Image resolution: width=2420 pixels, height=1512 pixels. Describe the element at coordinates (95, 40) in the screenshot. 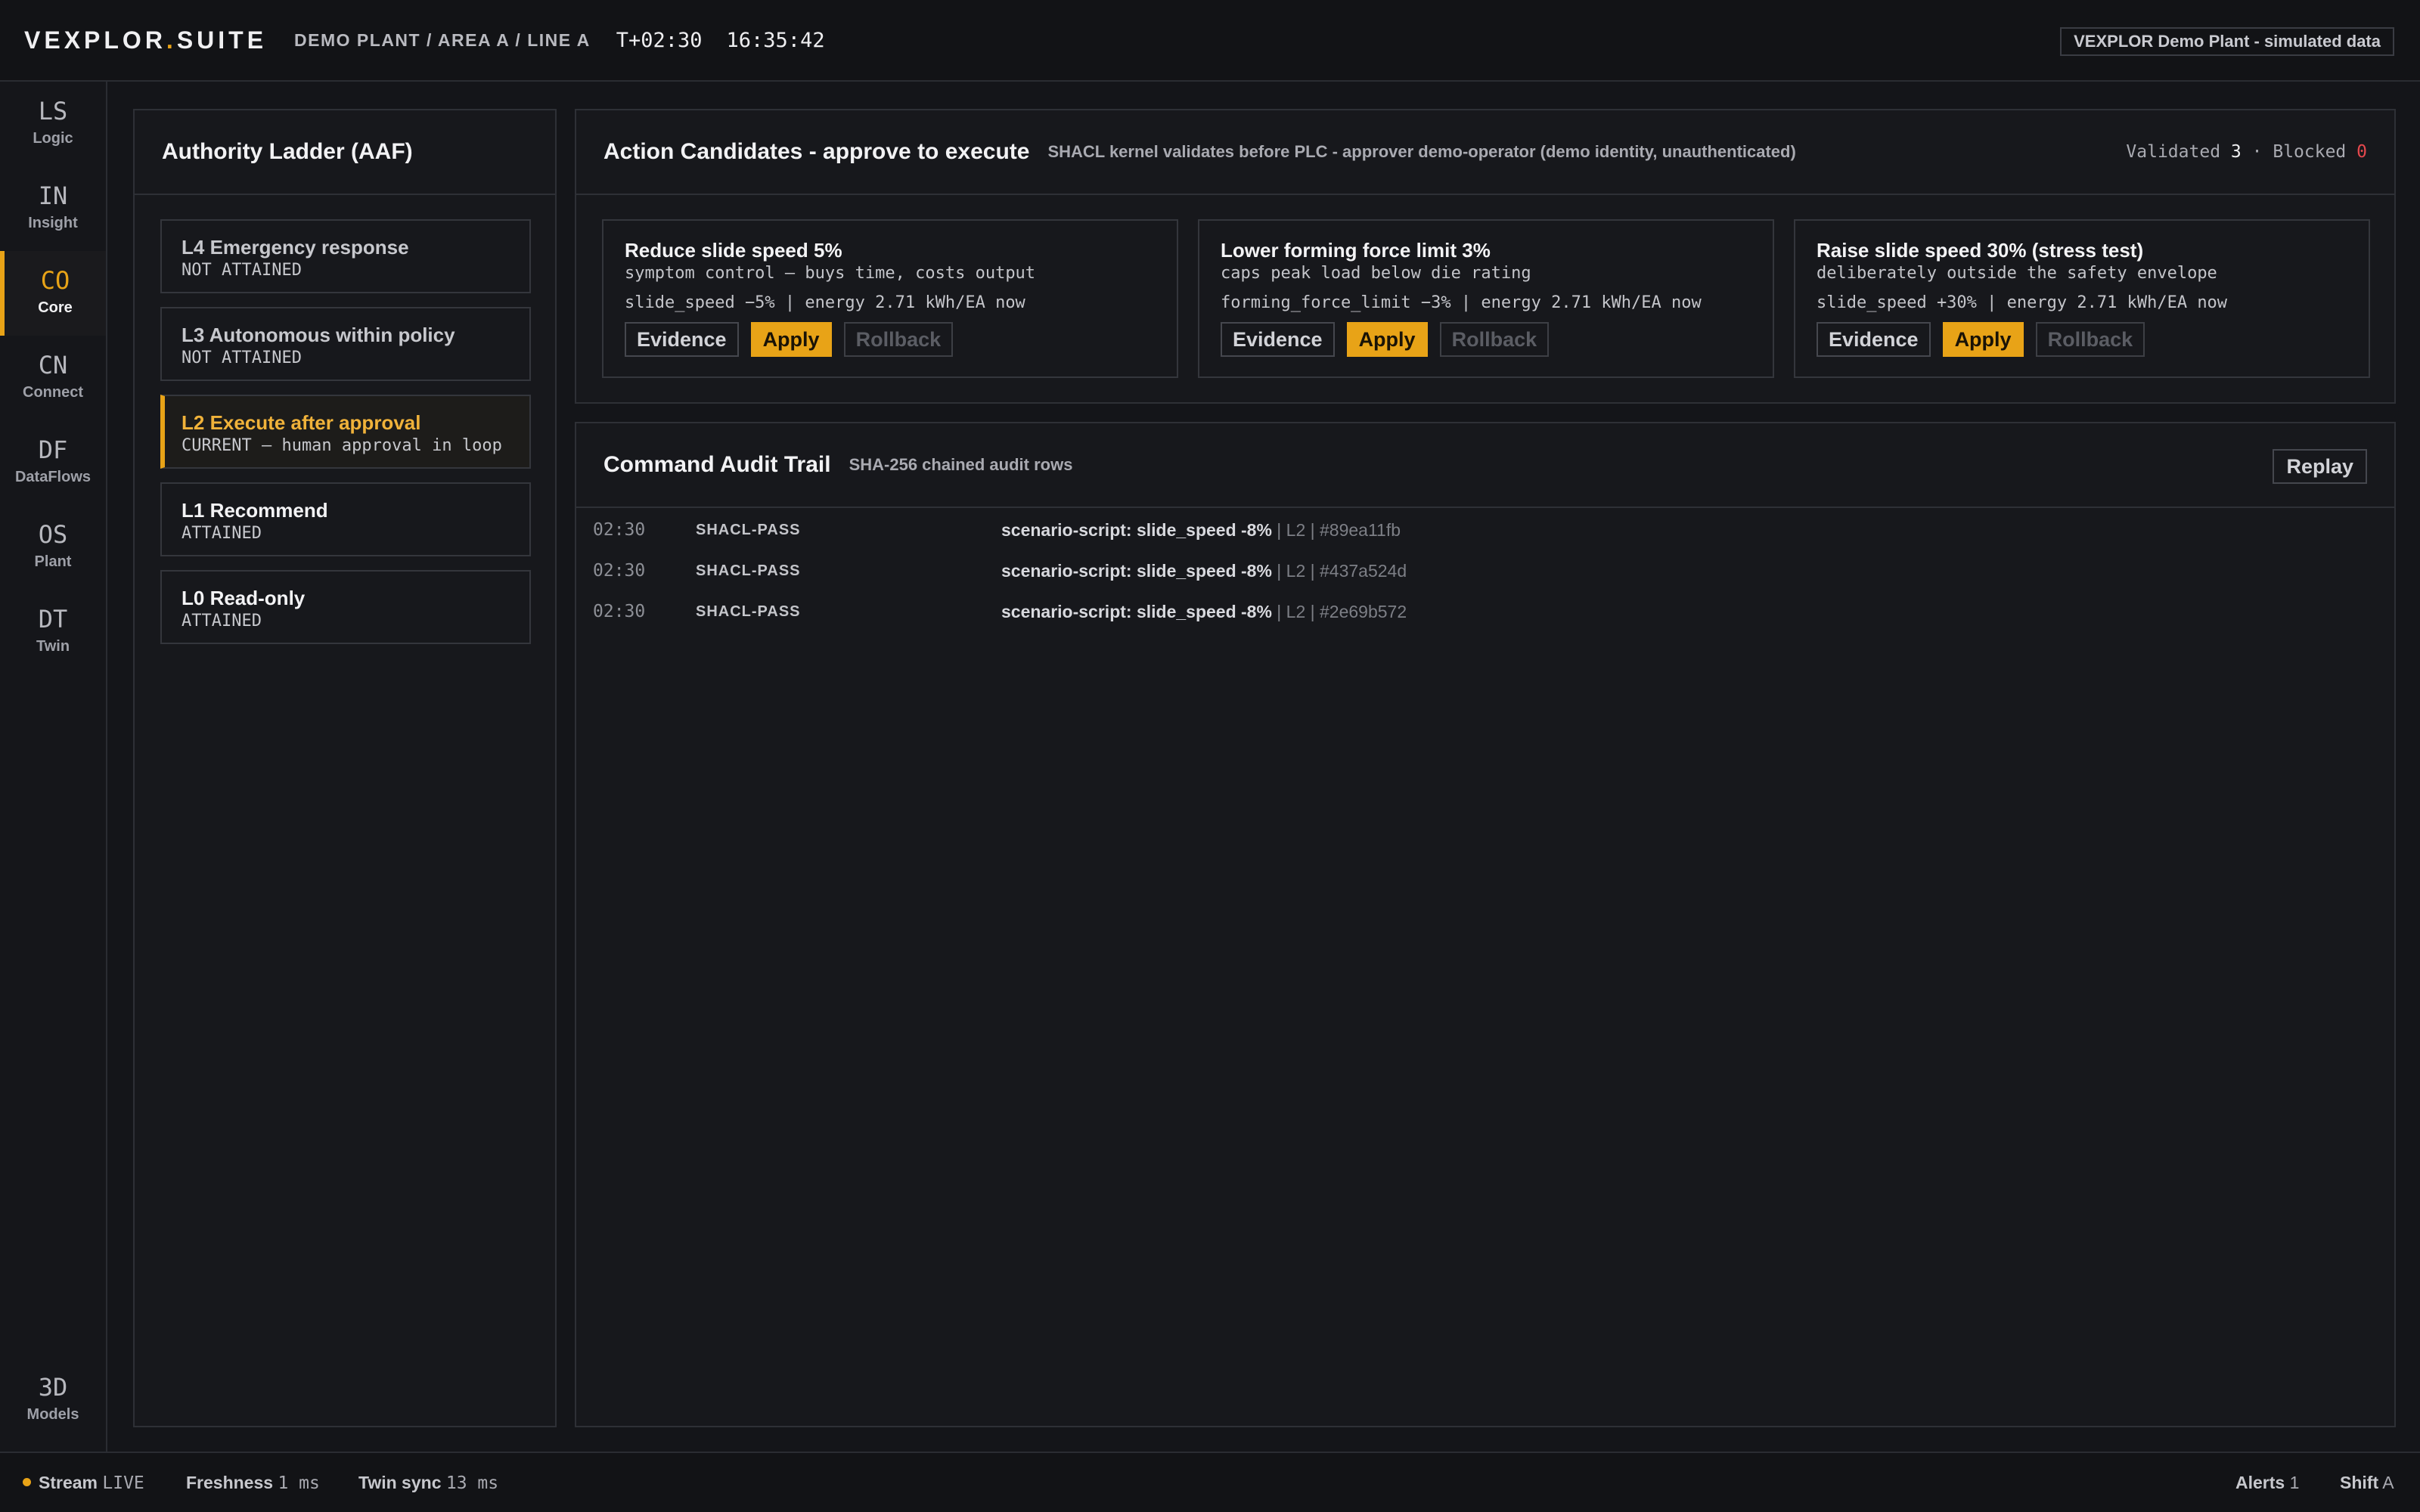

I see `brand-name: VEXPLOR` at that location.